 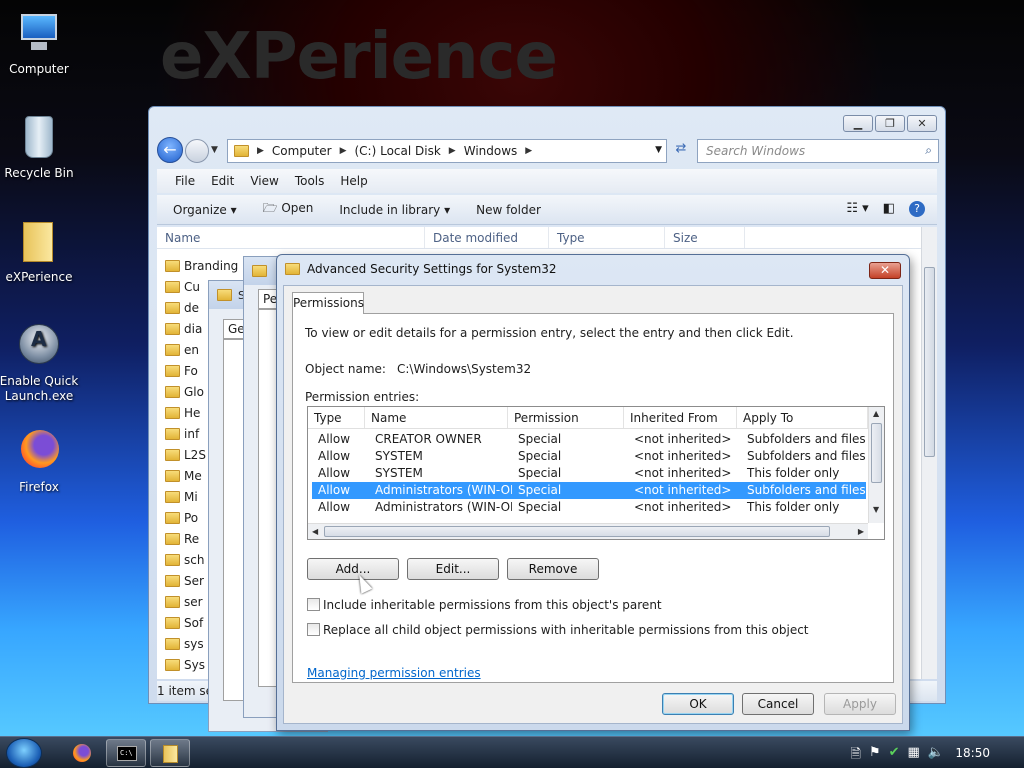 I want to click on ok-button: OK, so click(x=698, y=704).